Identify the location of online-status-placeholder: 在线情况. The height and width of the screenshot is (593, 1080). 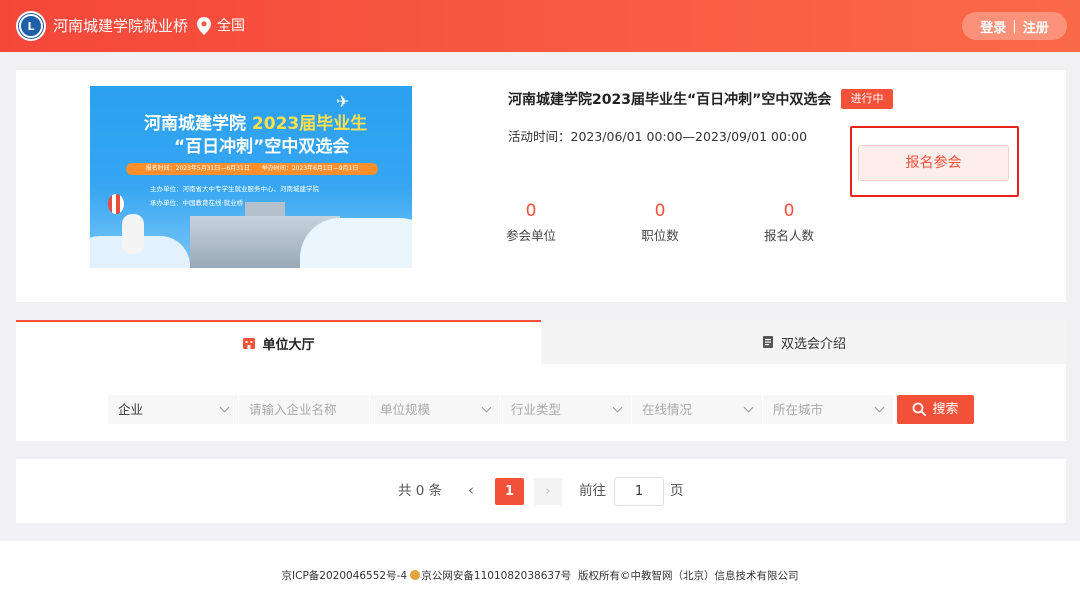
(667, 409).